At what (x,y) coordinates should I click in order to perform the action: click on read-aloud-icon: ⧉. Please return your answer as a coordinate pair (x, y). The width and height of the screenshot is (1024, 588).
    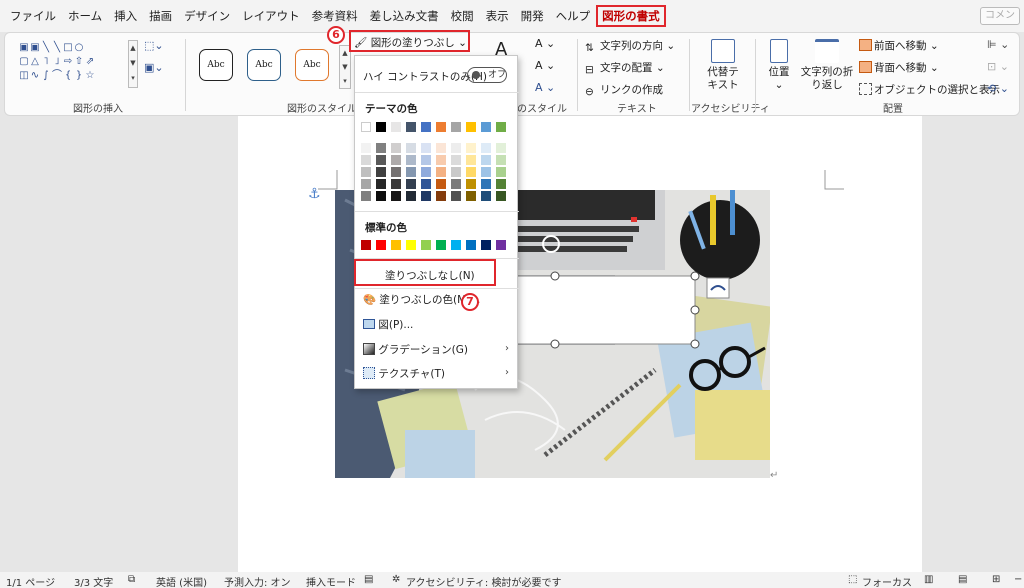
    Looking at the image, I should click on (131, 579).